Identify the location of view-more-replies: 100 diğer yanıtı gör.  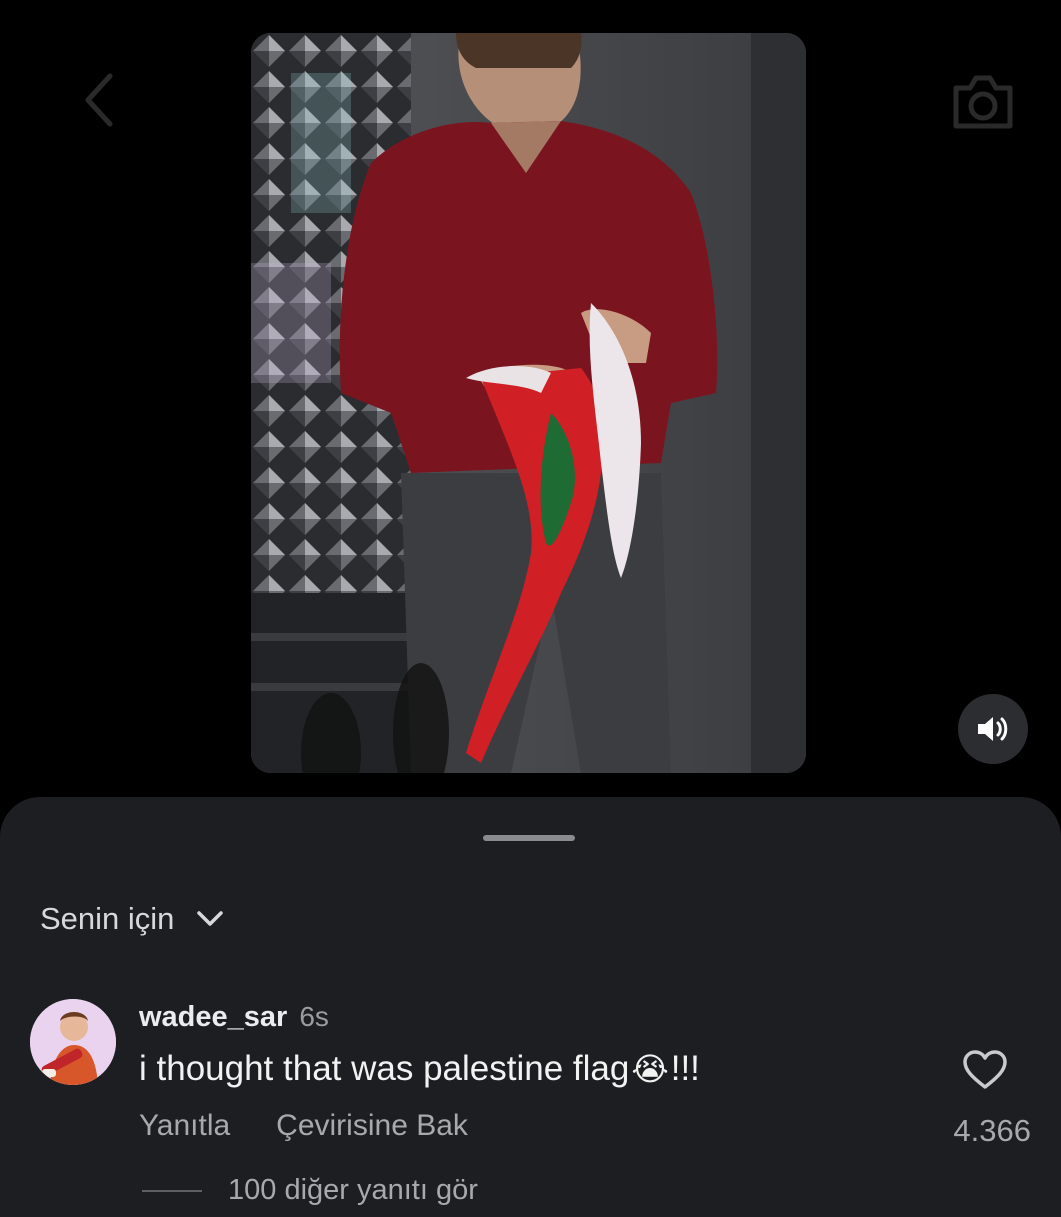
(310, 1190).